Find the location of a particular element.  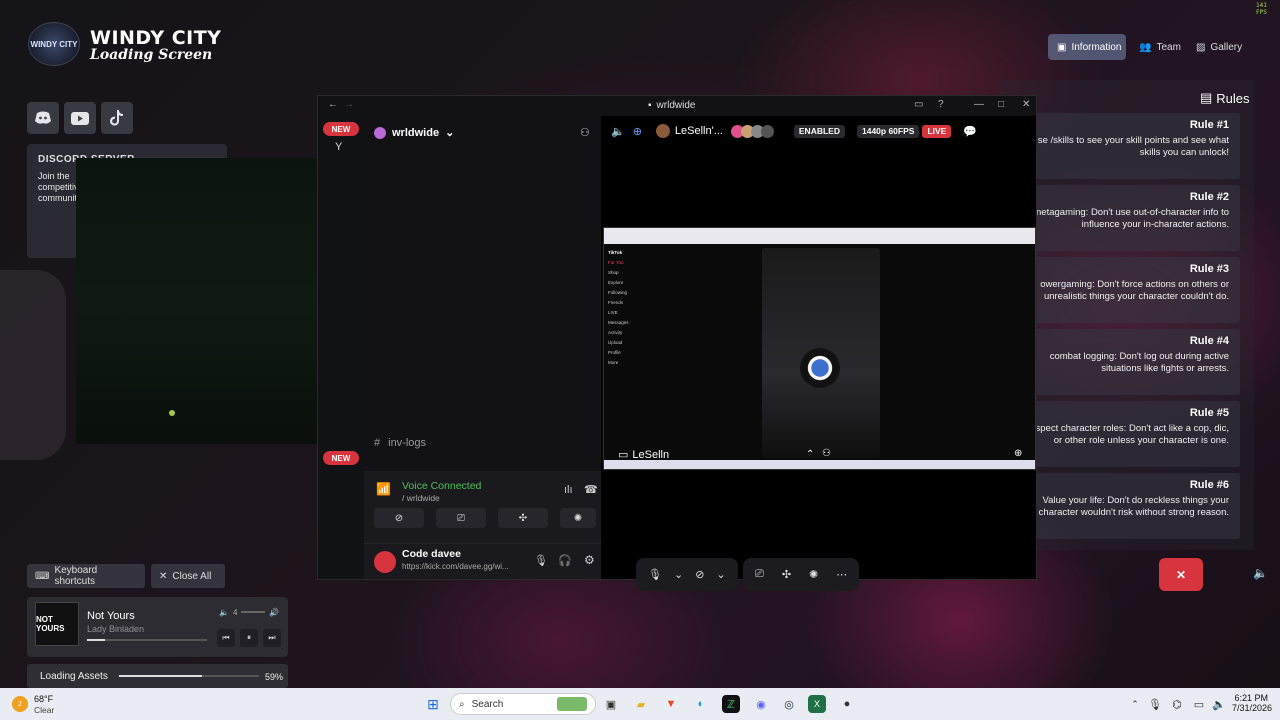

excel-icon: X is located at coordinates (817, 704).